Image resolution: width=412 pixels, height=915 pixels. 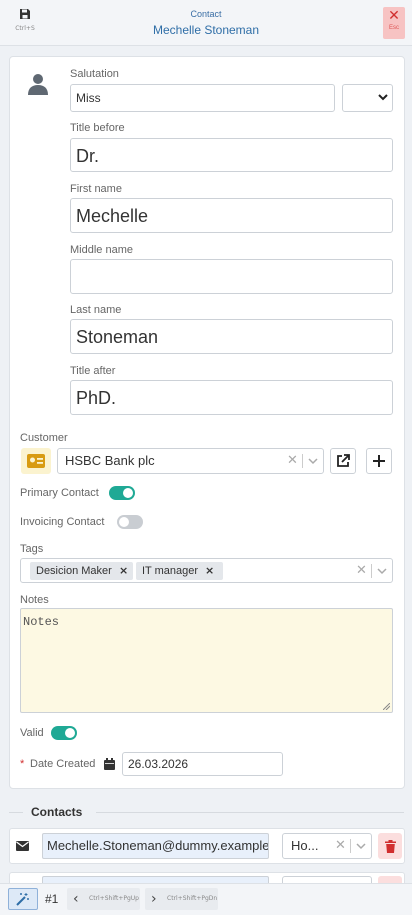 I want to click on close-shortcut-label: Esc, so click(x=393, y=28).